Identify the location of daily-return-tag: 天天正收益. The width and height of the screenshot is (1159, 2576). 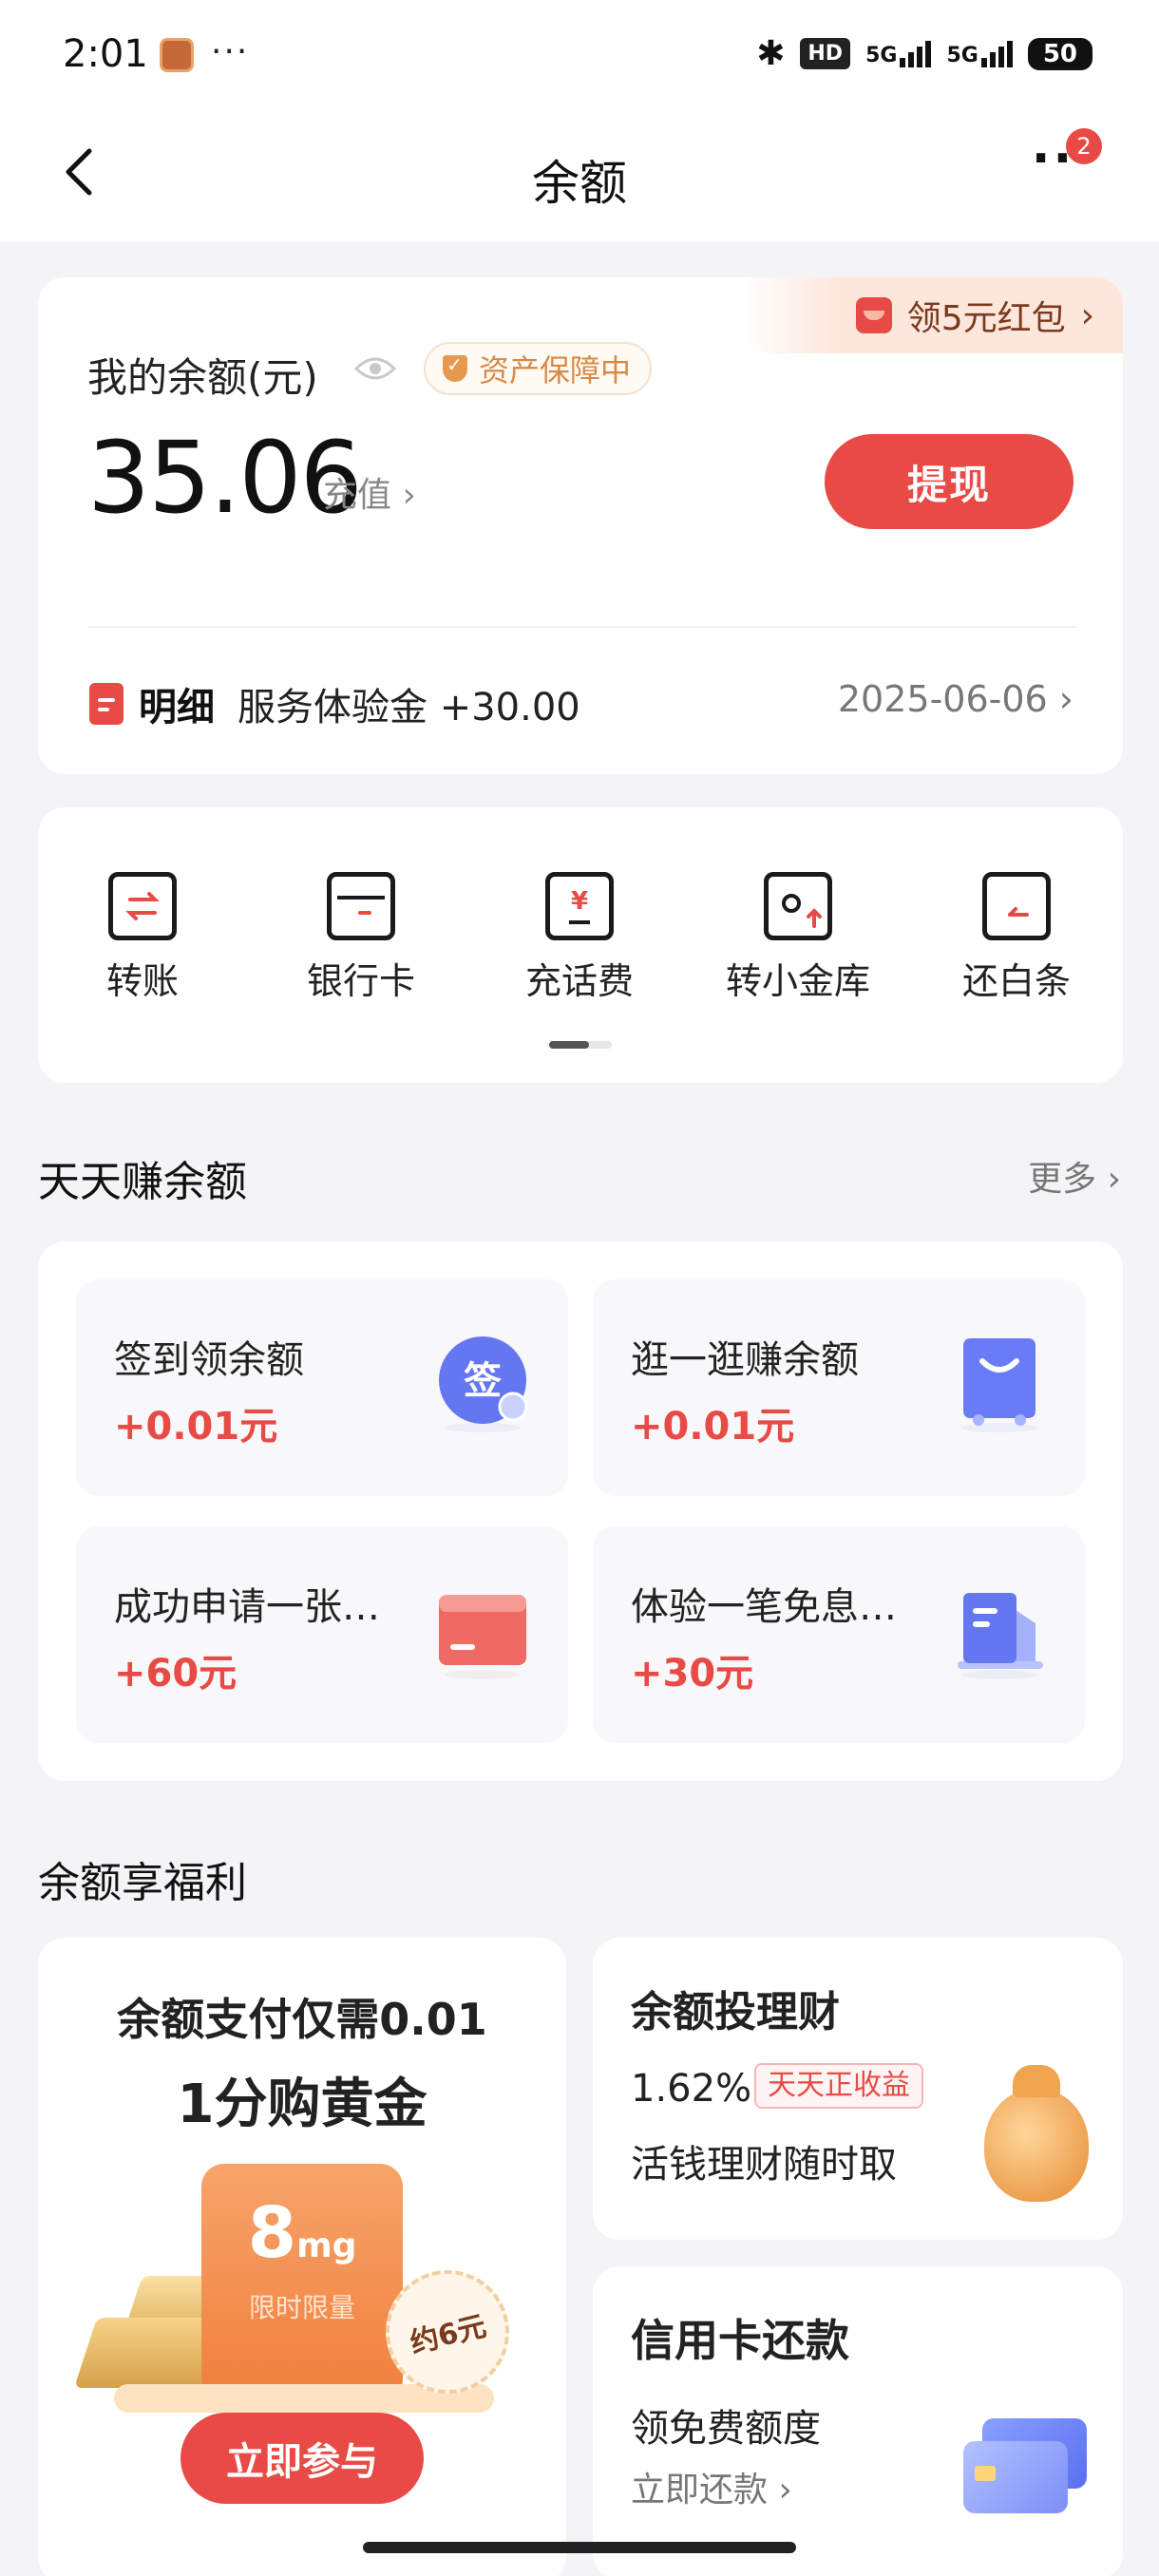
(838, 2086).